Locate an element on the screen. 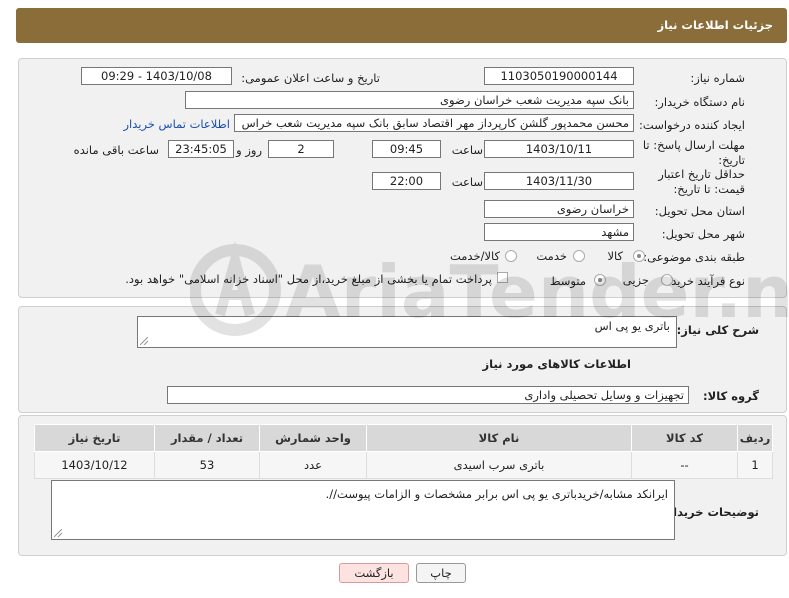  province-label: استان محل تحویل: is located at coordinates (699, 211).